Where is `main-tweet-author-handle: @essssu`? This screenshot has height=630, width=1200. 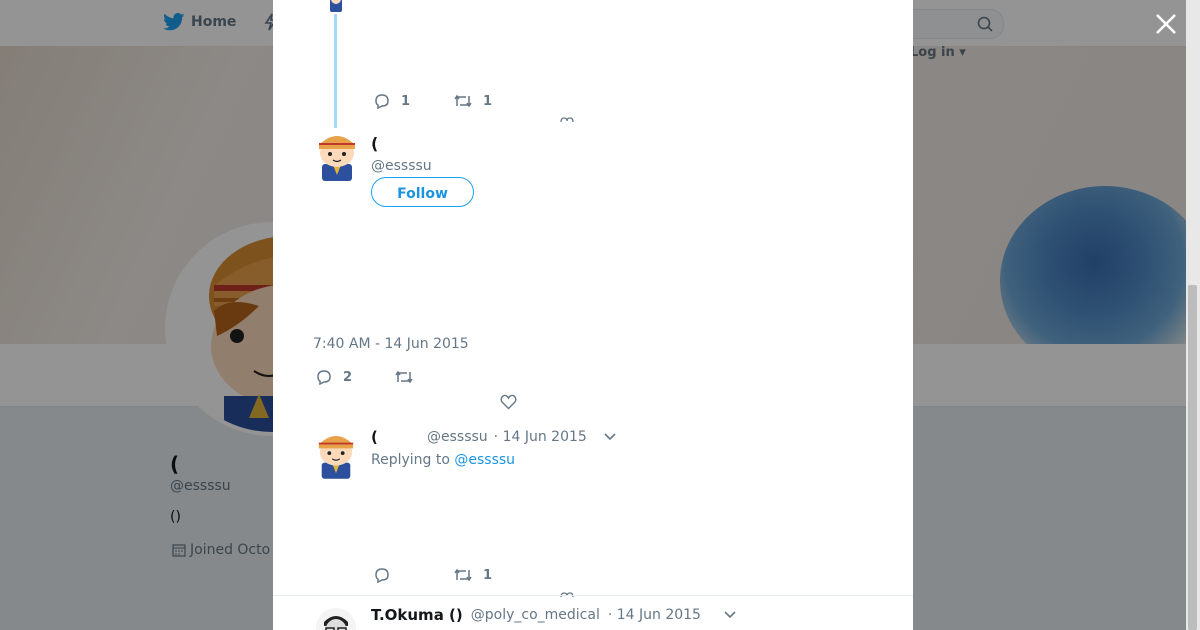
main-tweet-author-handle: @essssu is located at coordinates (401, 166).